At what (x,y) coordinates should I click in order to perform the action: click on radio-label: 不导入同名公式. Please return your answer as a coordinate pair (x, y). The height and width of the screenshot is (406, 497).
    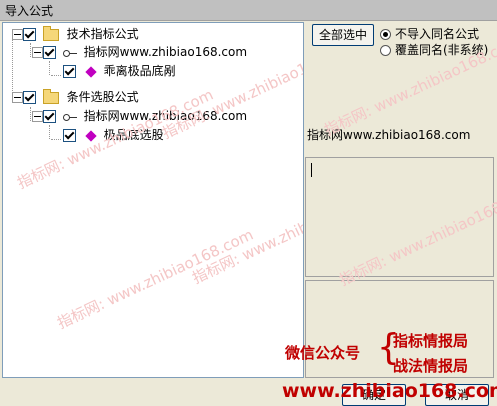
    Looking at the image, I should click on (437, 34).